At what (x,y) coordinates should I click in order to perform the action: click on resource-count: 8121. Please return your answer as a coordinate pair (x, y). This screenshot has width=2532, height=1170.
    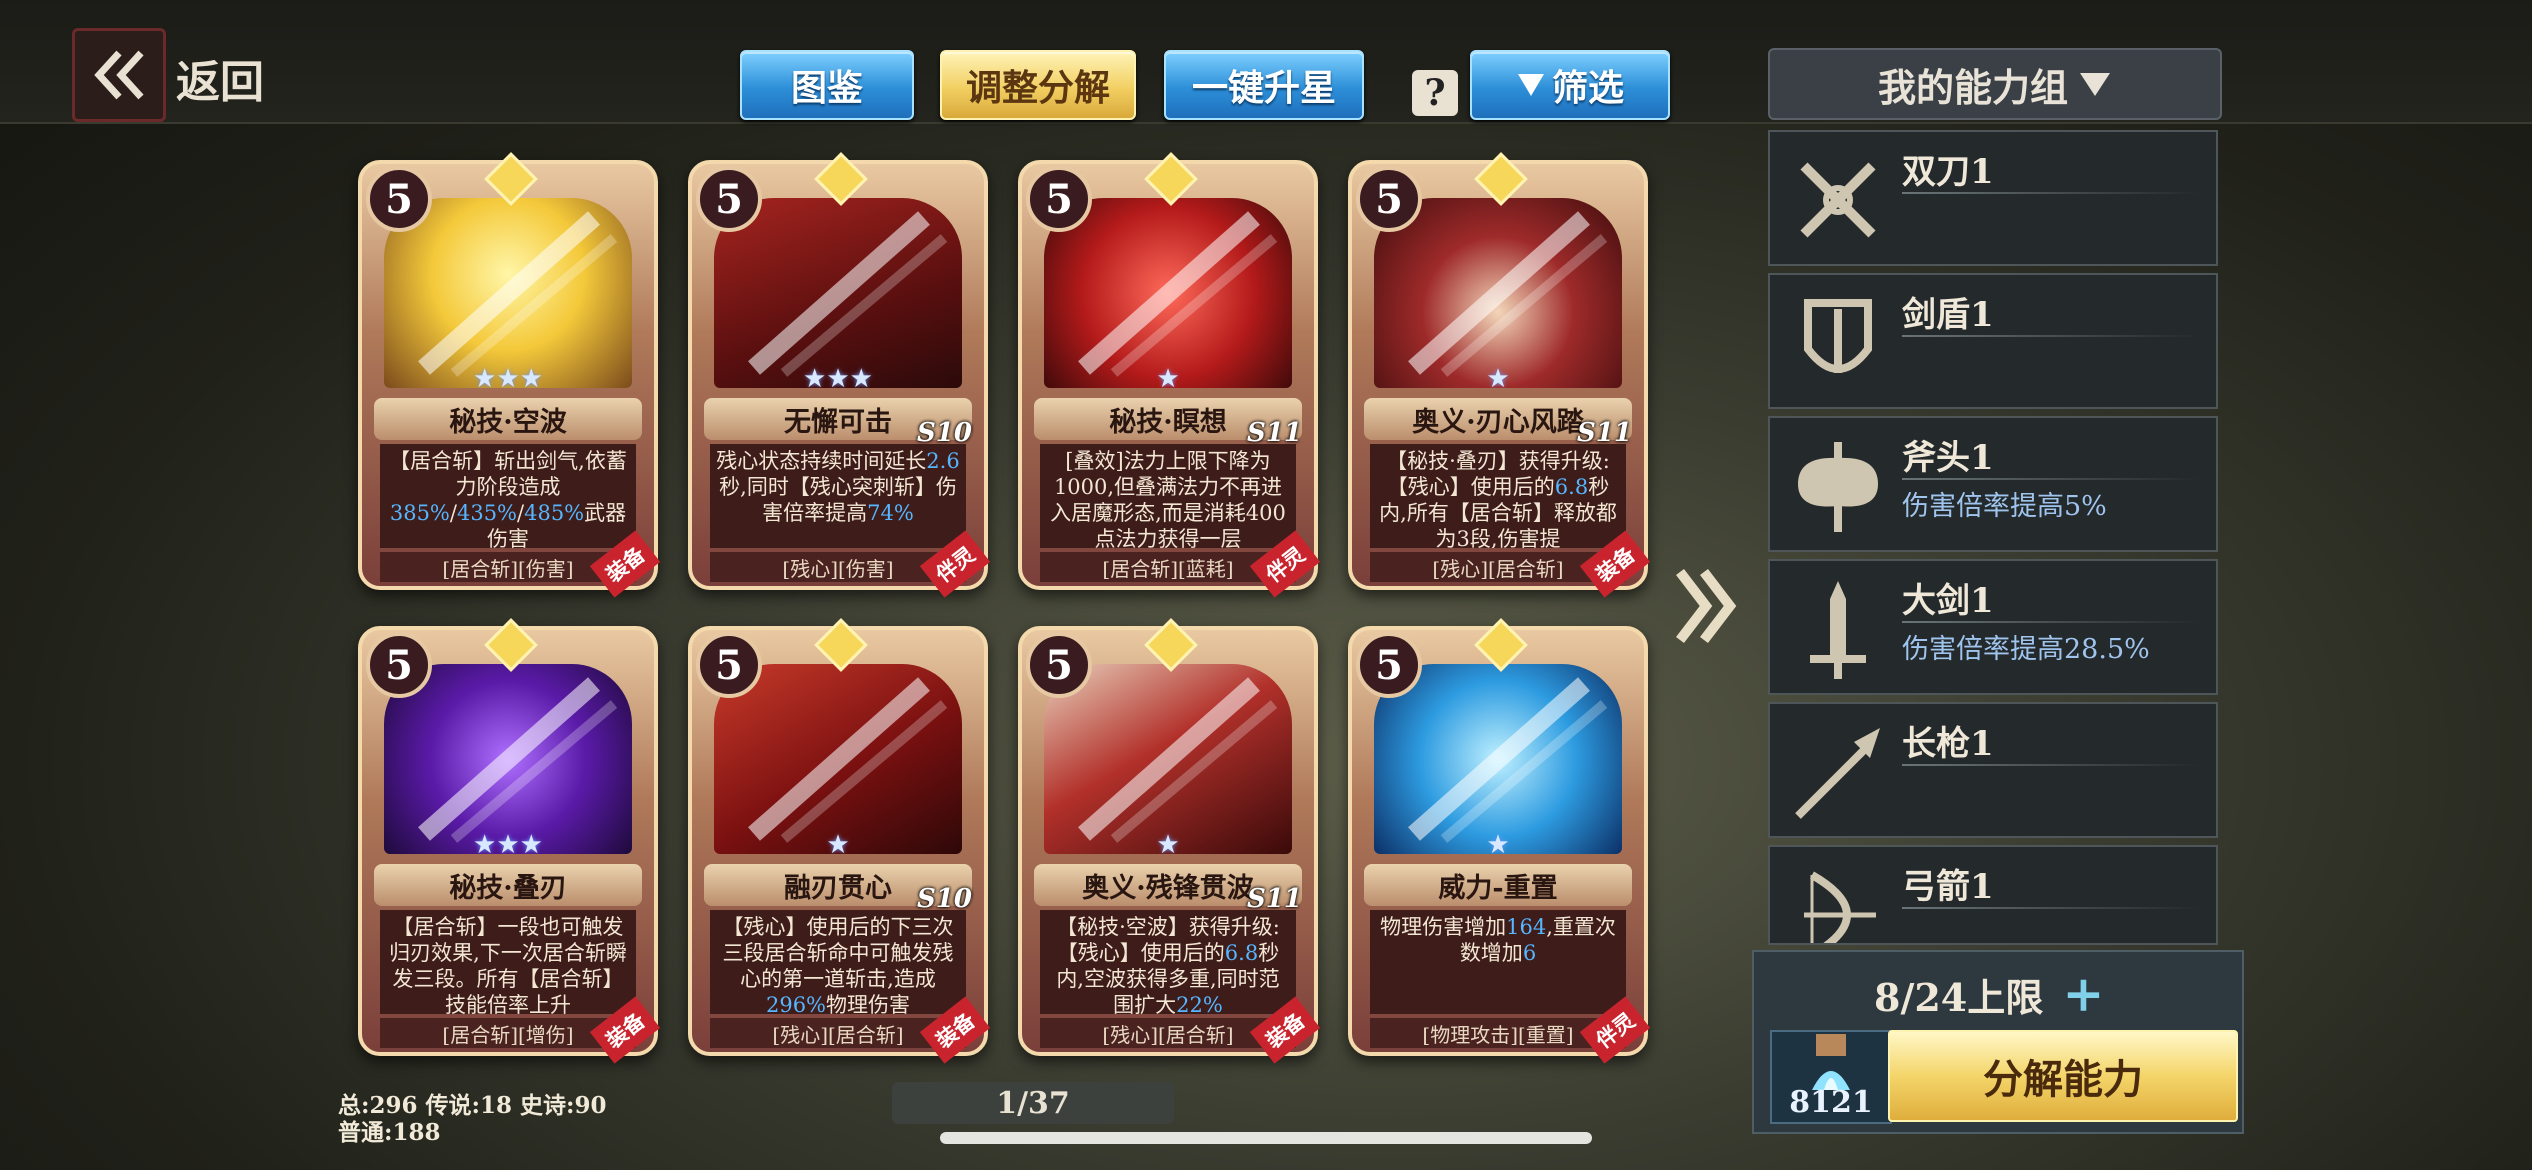
    Looking at the image, I should click on (1831, 1102).